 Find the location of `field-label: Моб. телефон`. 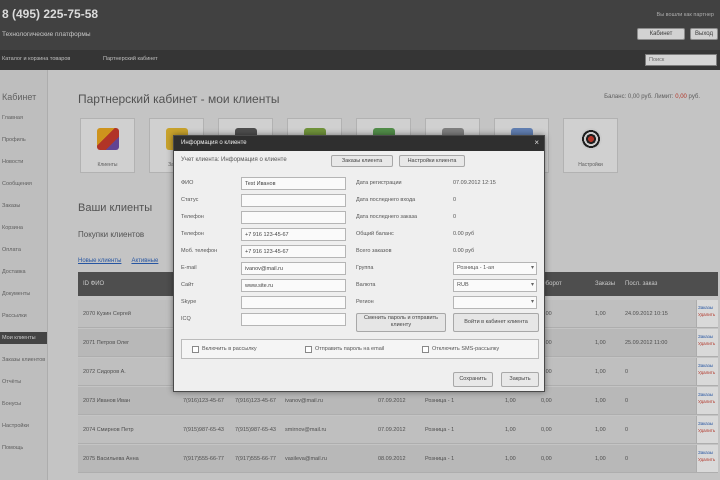

field-label: Моб. телефон is located at coordinates (199, 251).